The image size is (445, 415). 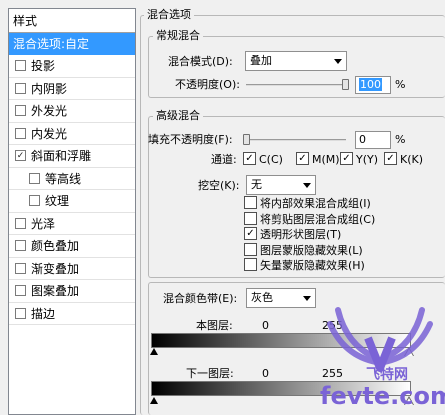 What do you see at coordinates (178, 36) in the screenshot?
I see `general-blending-title: 常规混合` at bounding box center [178, 36].